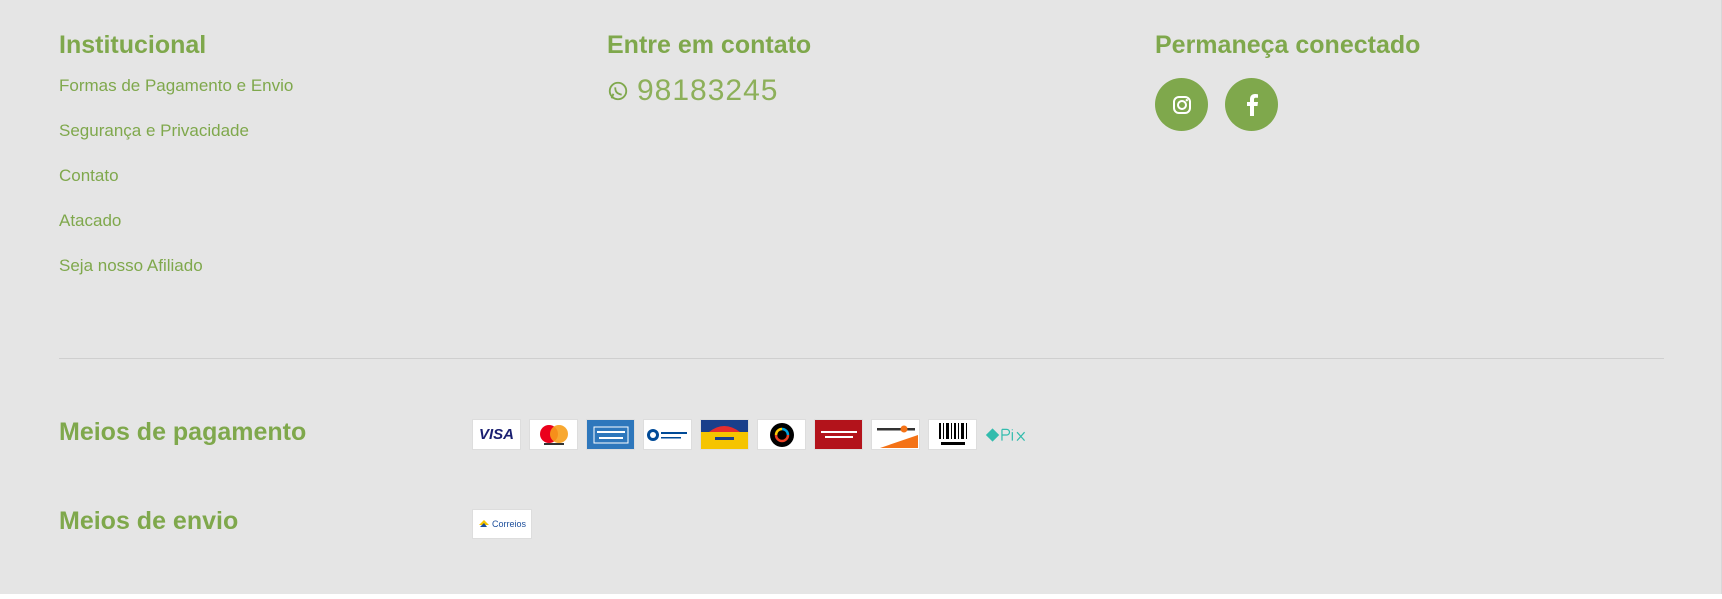 The image size is (1722, 599). I want to click on institutional-title: Institucional, so click(133, 45).